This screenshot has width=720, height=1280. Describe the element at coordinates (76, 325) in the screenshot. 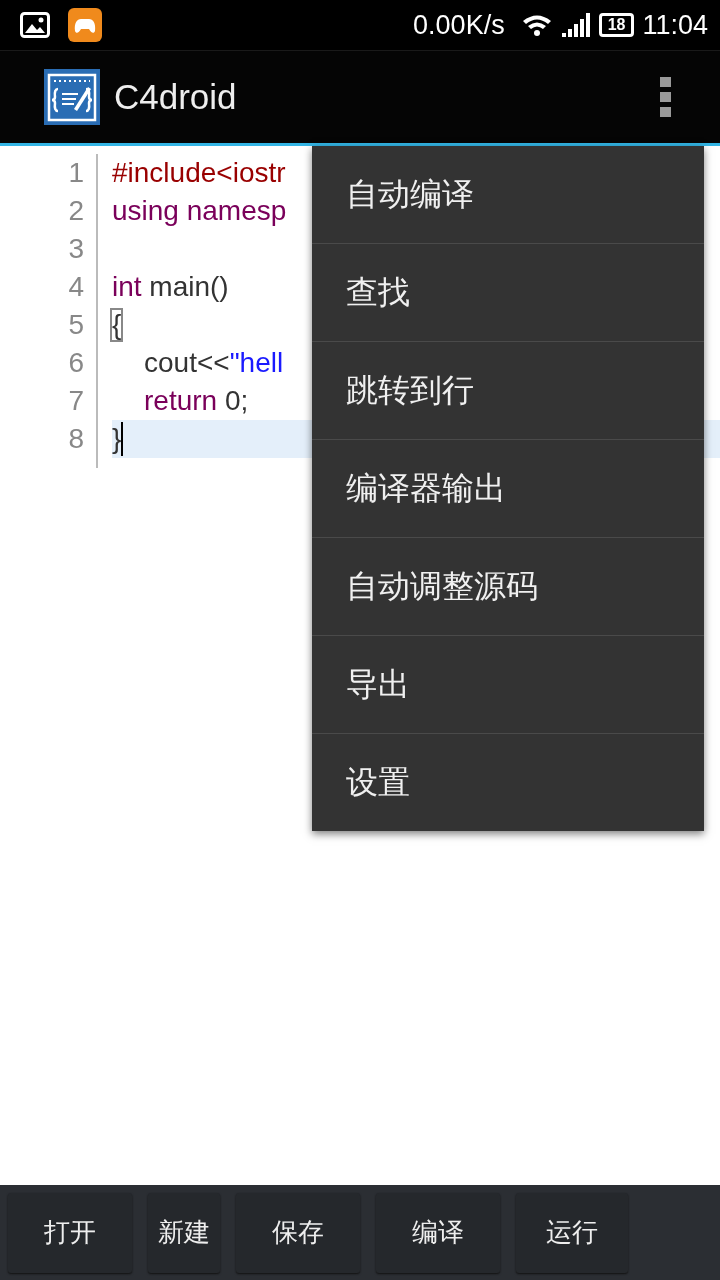

I see `line-number: 5` at that location.